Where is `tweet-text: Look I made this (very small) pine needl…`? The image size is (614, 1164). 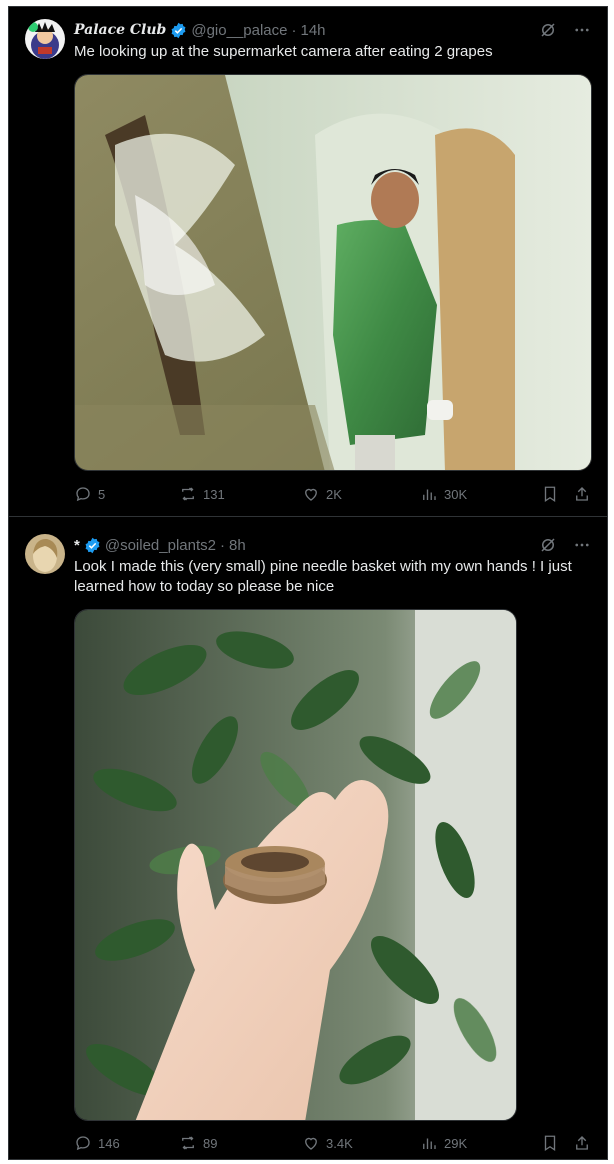 tweet-text: Look I made this (very small) pine needl… is located at coordinates (323, 576).